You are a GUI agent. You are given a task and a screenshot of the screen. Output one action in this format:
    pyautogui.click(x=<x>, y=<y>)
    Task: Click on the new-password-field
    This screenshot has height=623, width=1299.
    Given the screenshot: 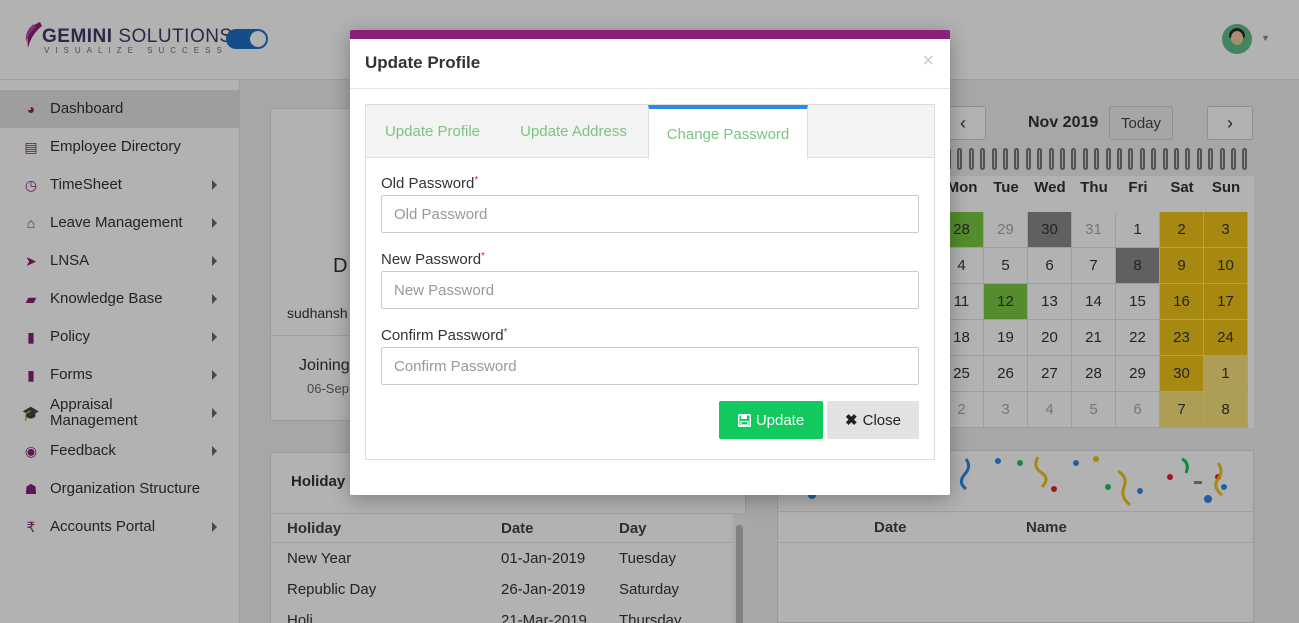 What is the action you would take?
    pyautogui.click(x=650, y=290)
    